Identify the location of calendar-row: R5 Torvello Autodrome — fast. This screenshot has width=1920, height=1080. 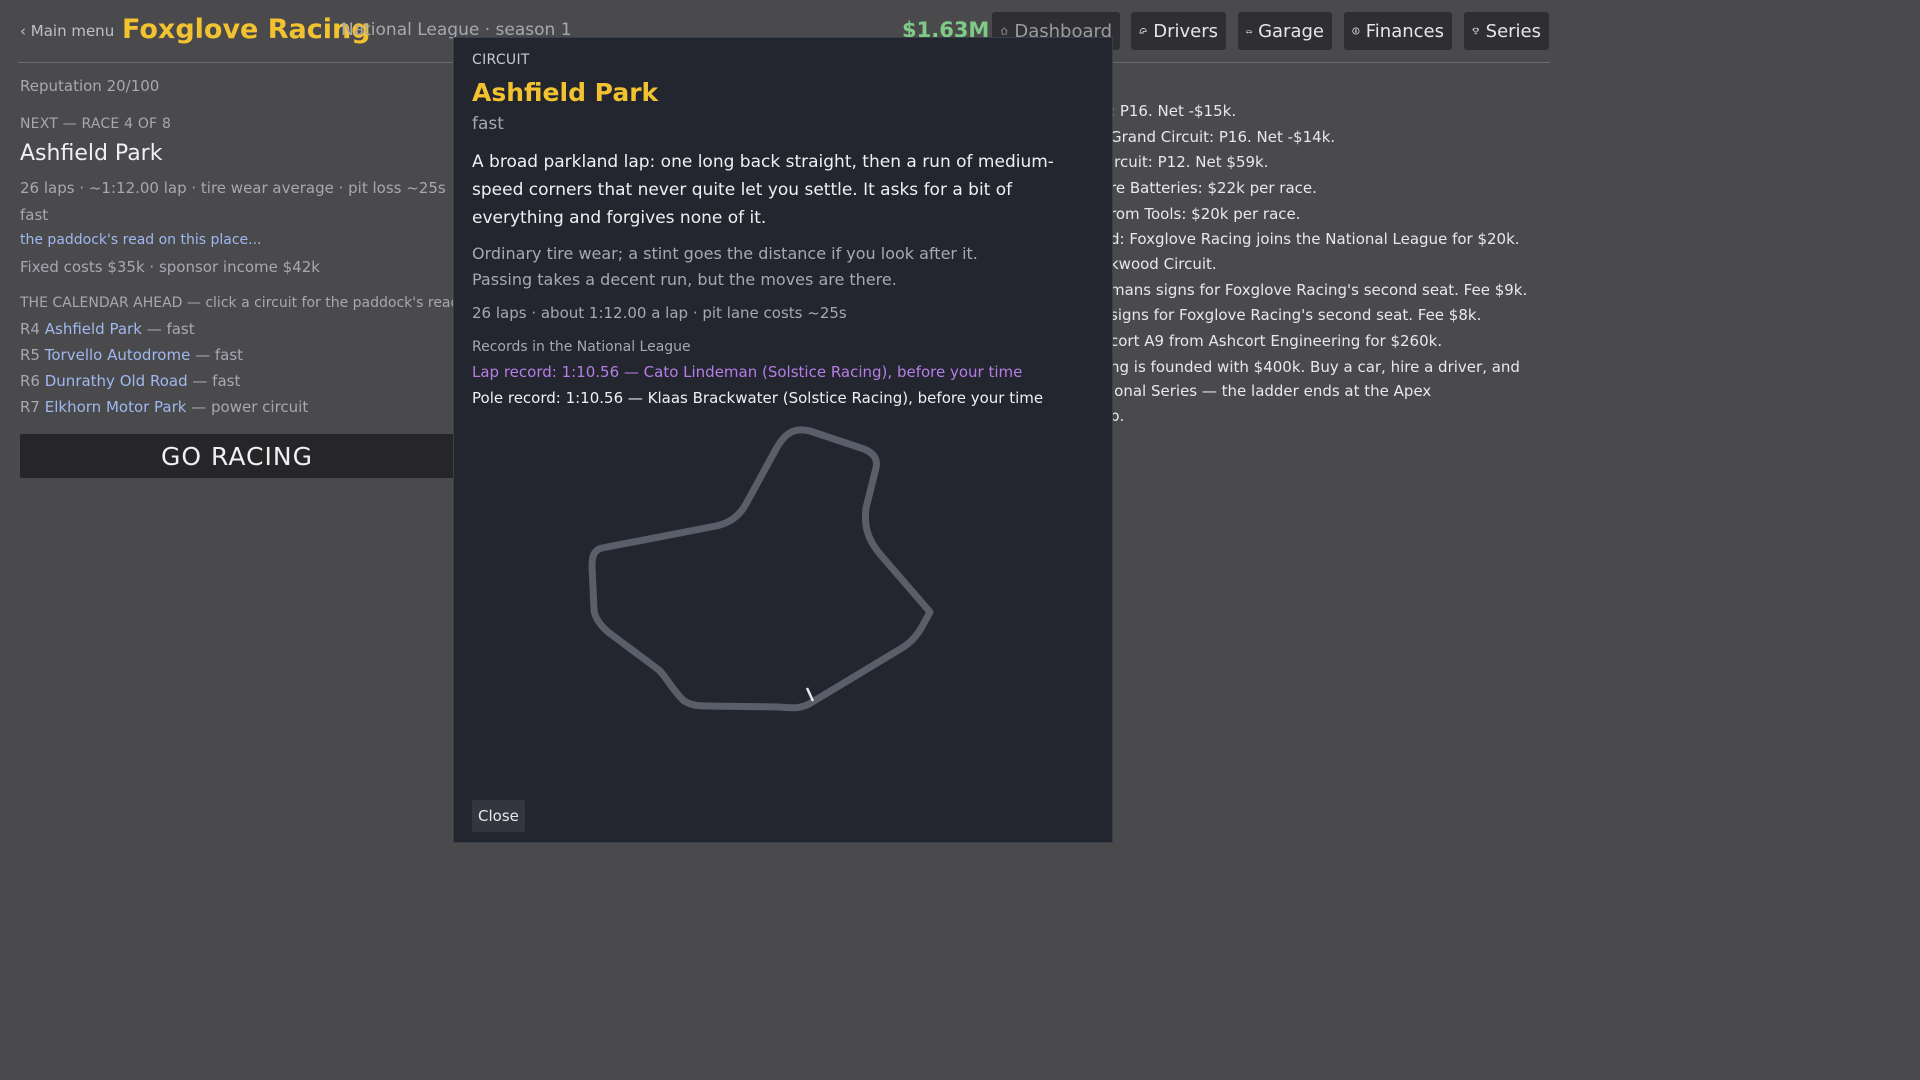
(131, 355).